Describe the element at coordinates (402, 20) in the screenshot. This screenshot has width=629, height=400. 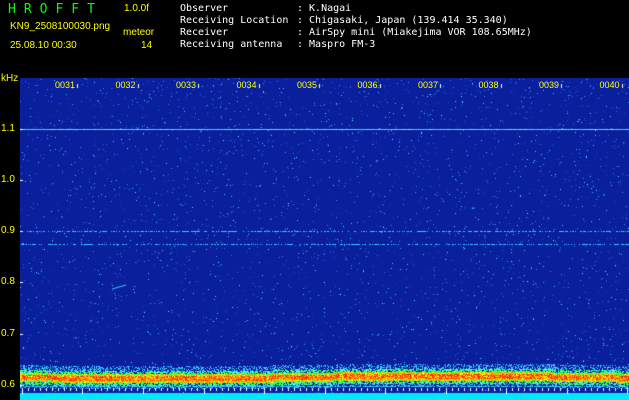
I see `location-value: : Chigasaki, Japan (139.414 35.340)` at that location.